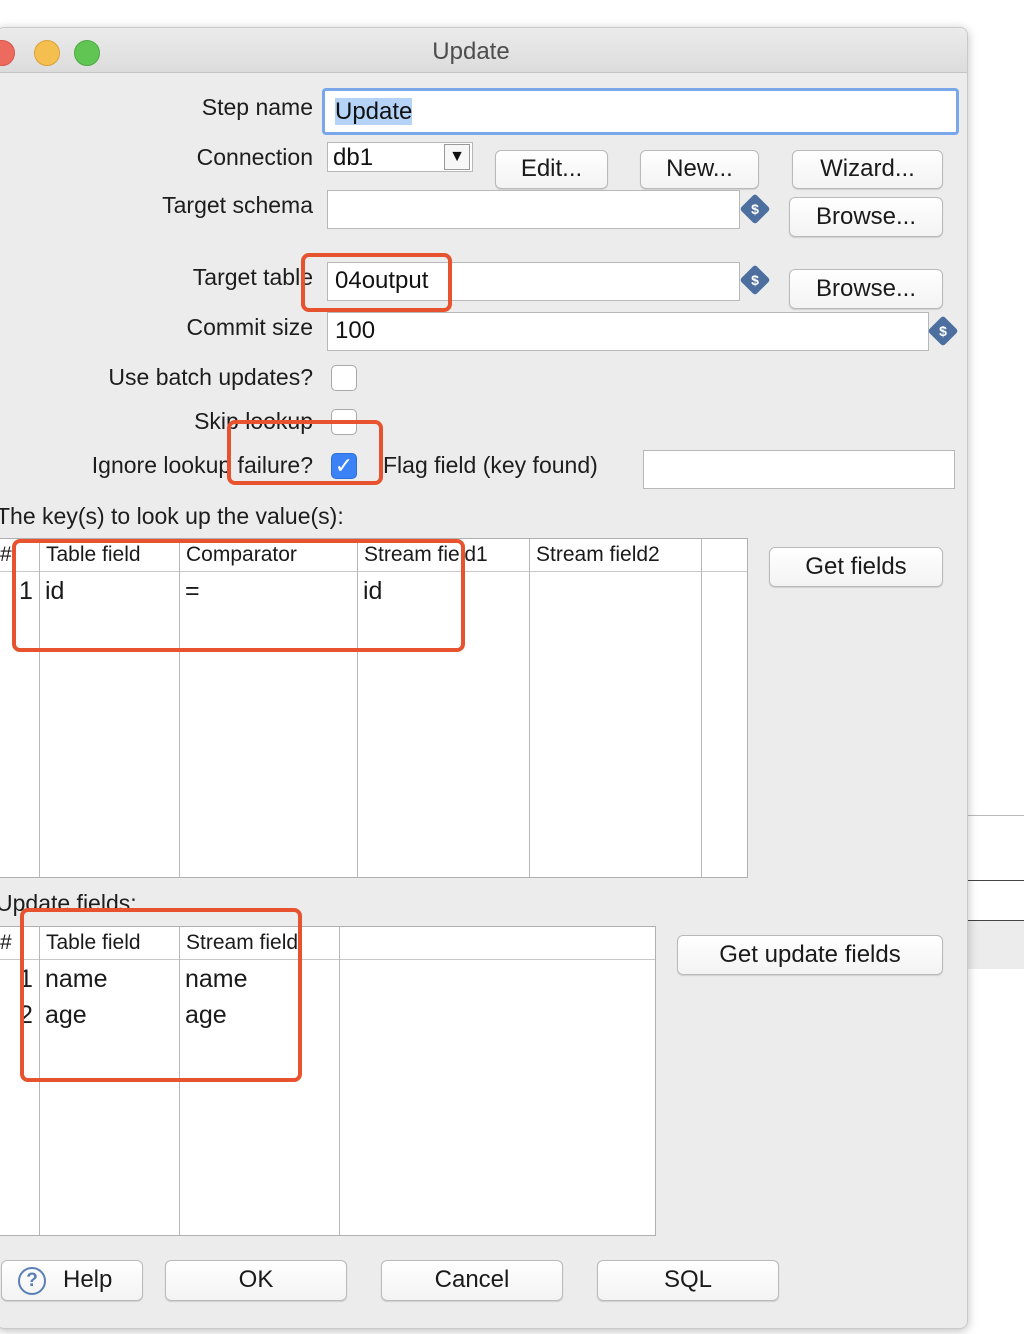  I want to click on update-section-title: Update fields:, so click(68, 903).